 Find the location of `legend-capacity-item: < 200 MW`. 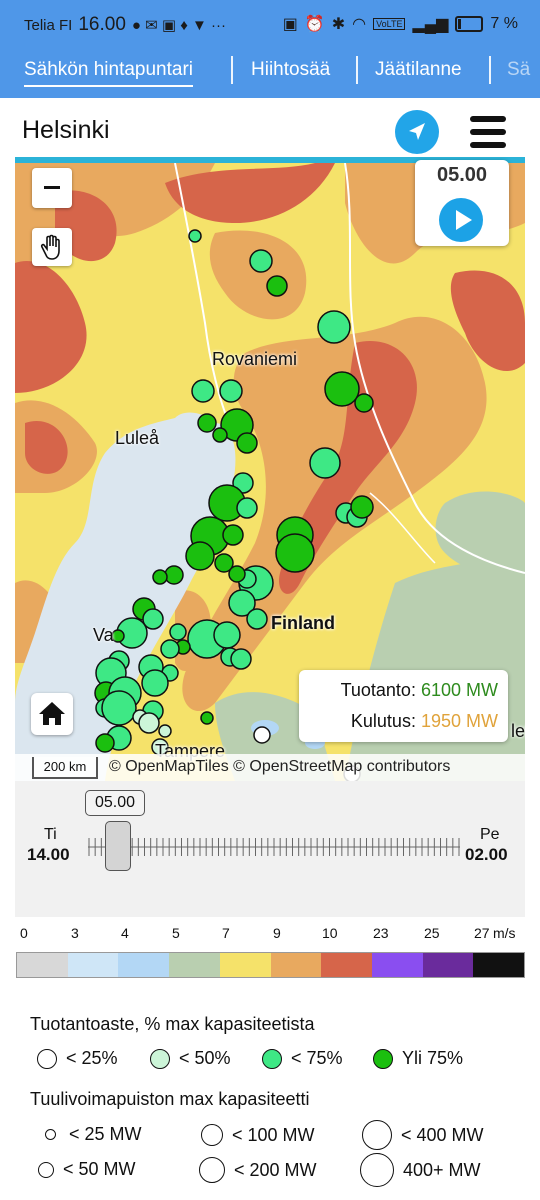

legend-capacity-item: < 200 MW is located at coordinates (258, 1170).